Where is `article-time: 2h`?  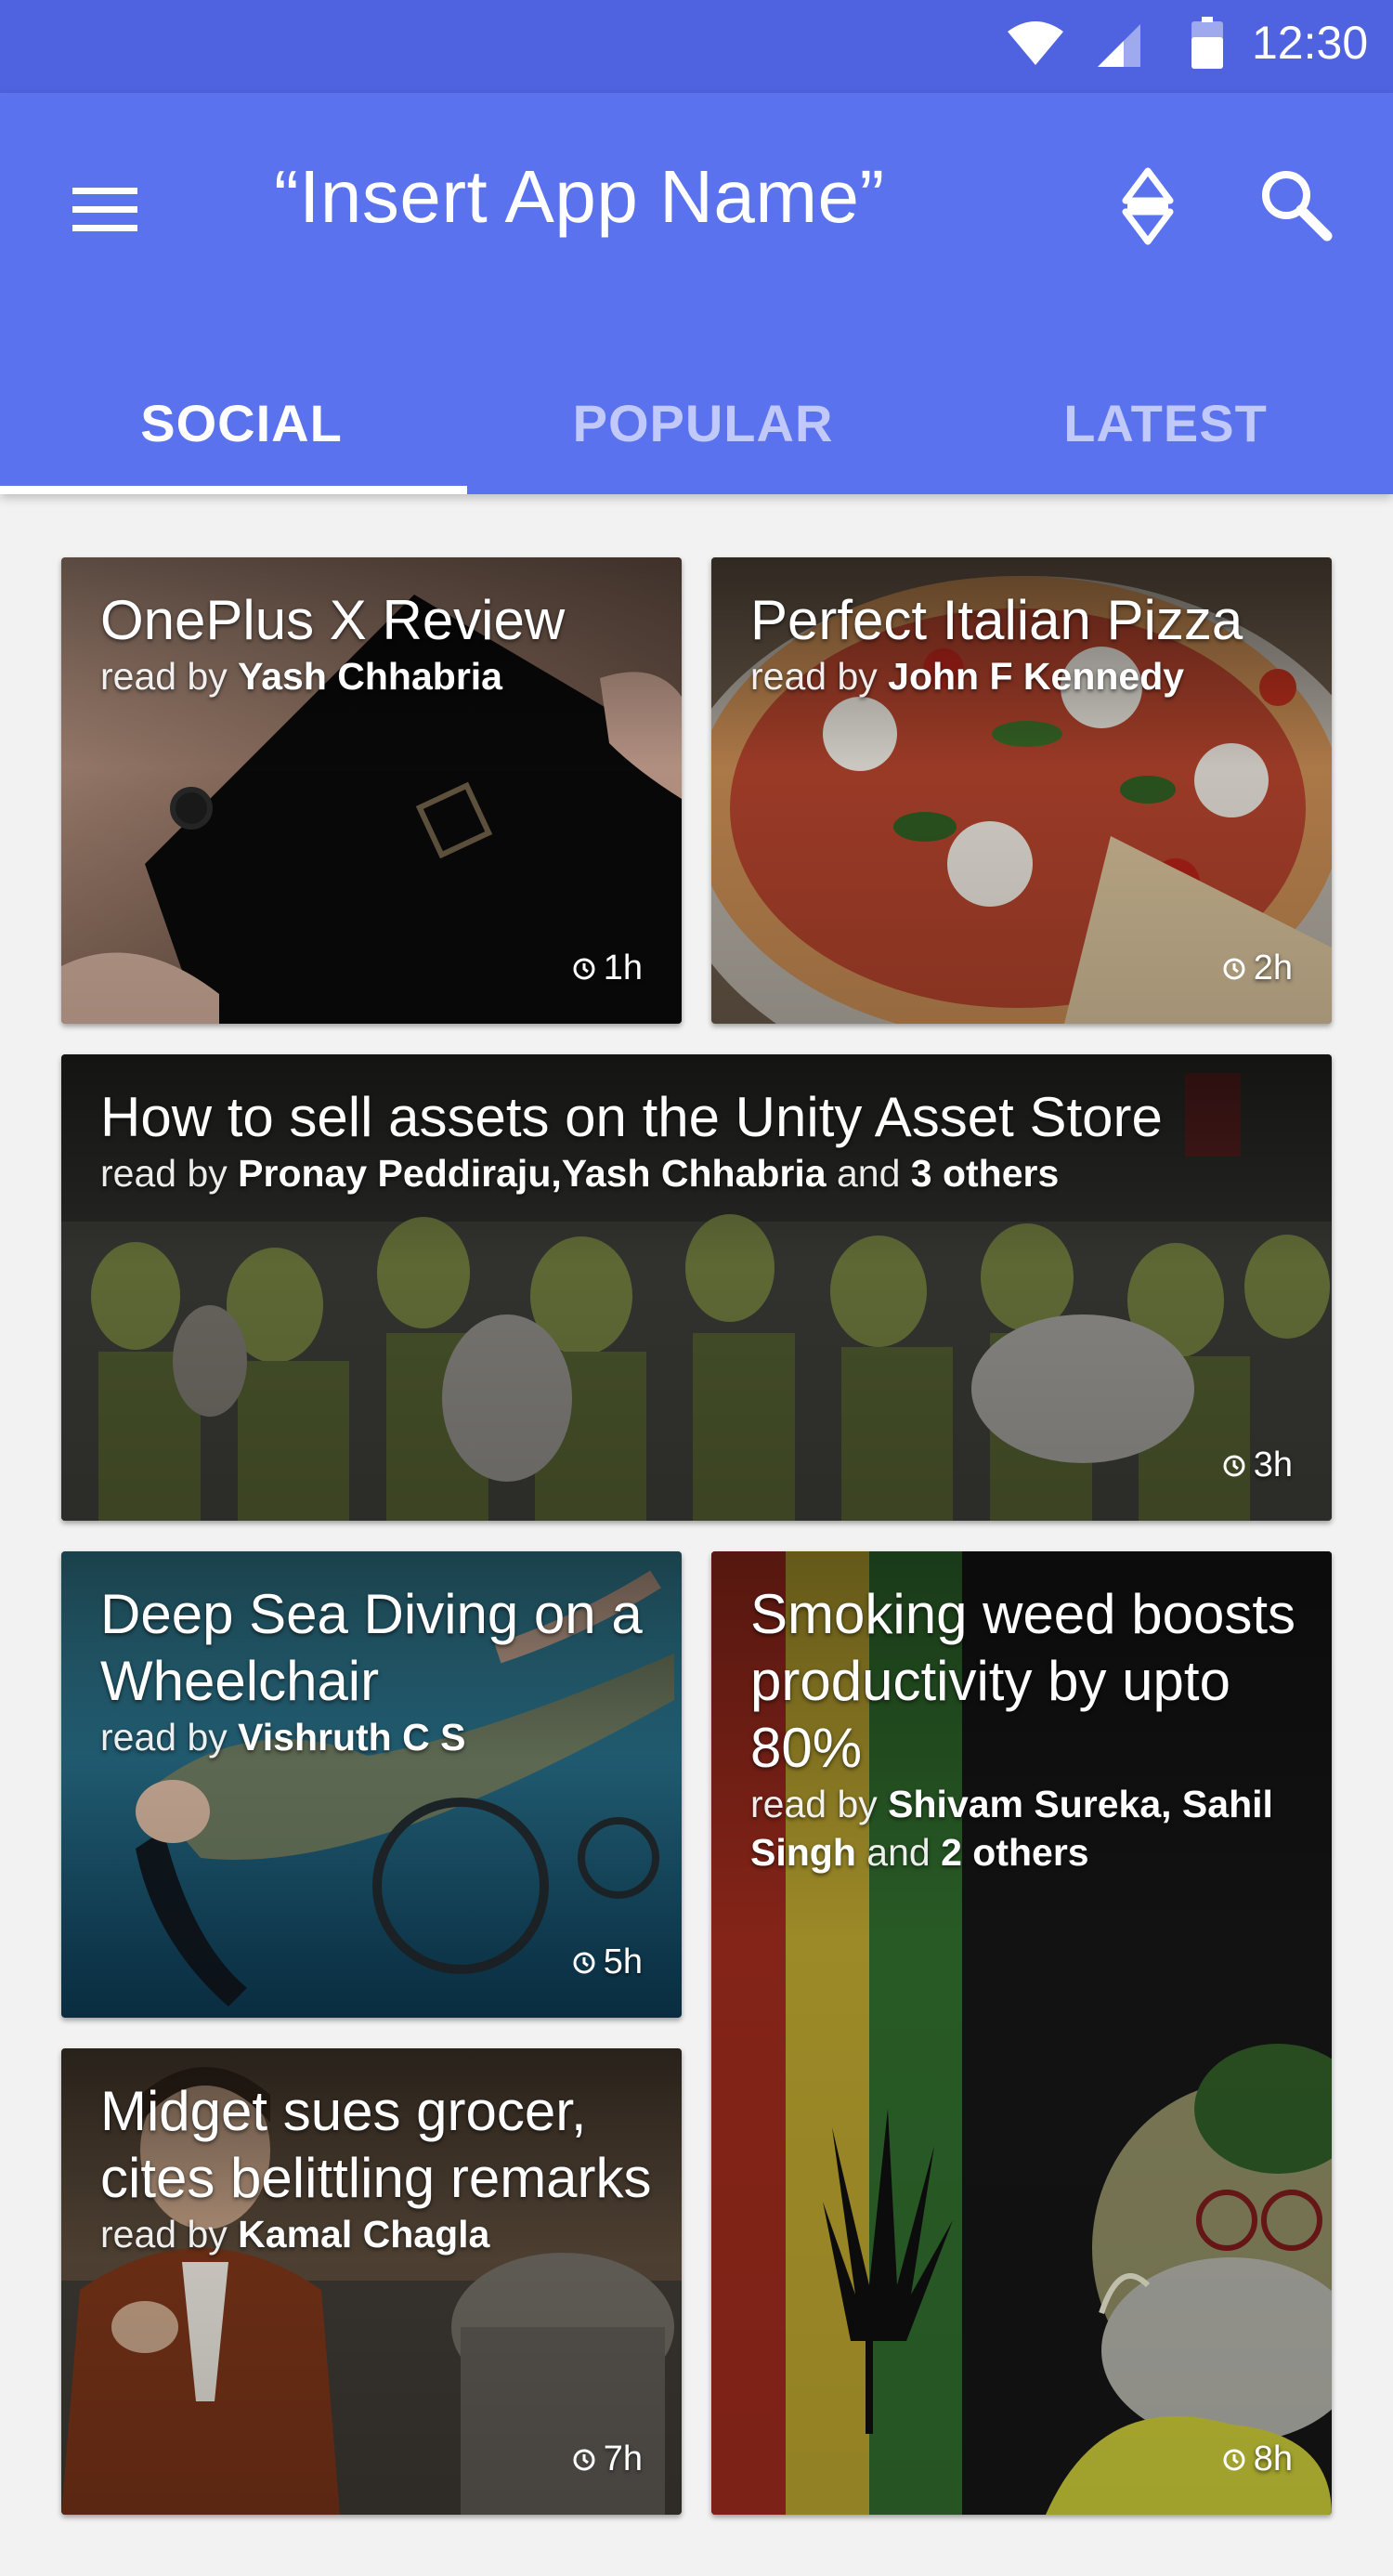
article-time: 2h is located at coordinates (1257, 968).